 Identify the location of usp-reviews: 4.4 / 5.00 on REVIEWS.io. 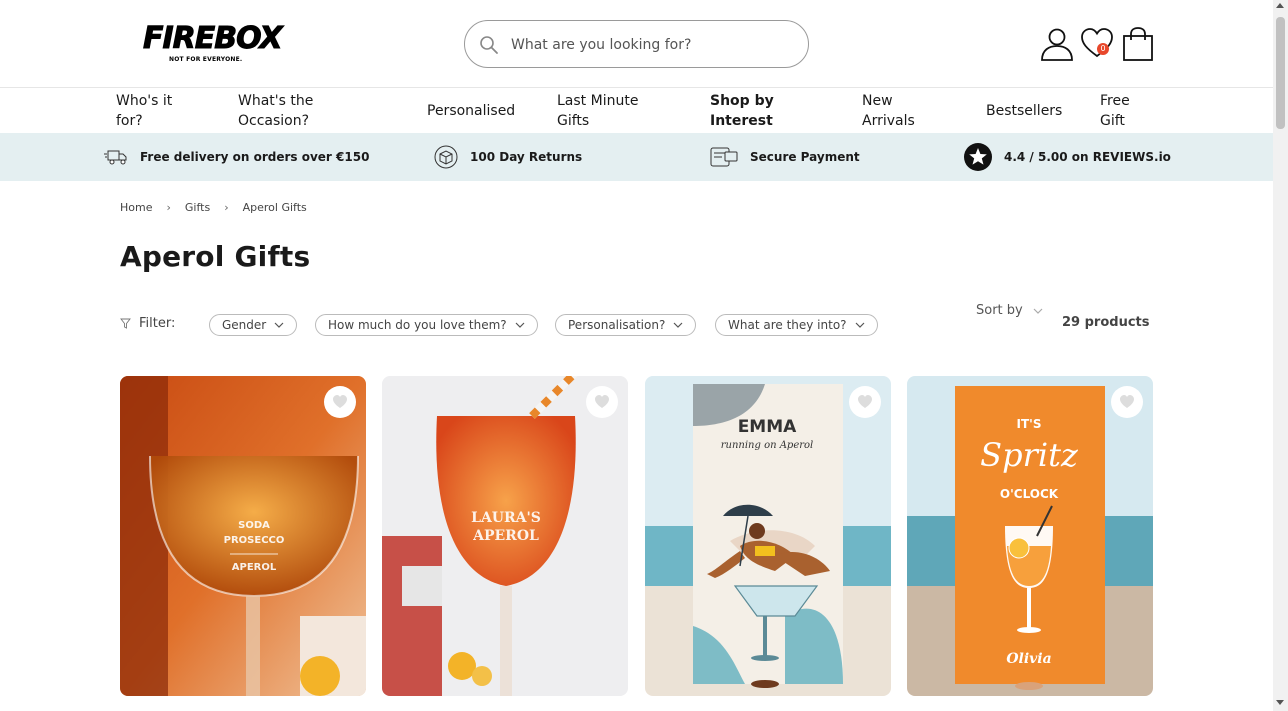
(1067, 157).